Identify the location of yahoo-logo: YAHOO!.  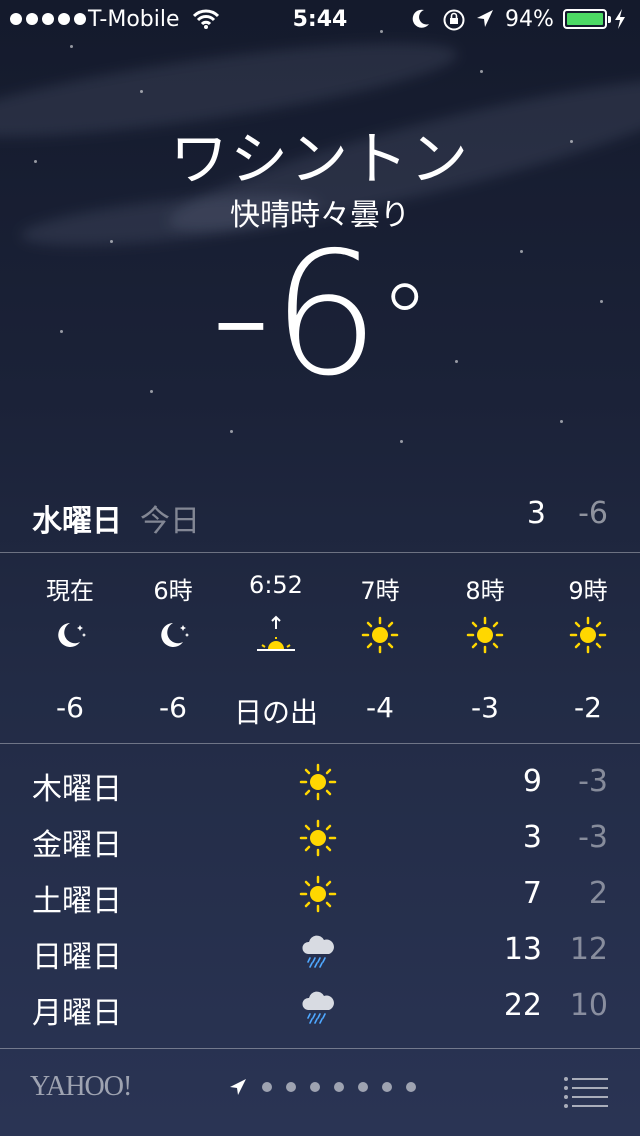
(81, 1087).